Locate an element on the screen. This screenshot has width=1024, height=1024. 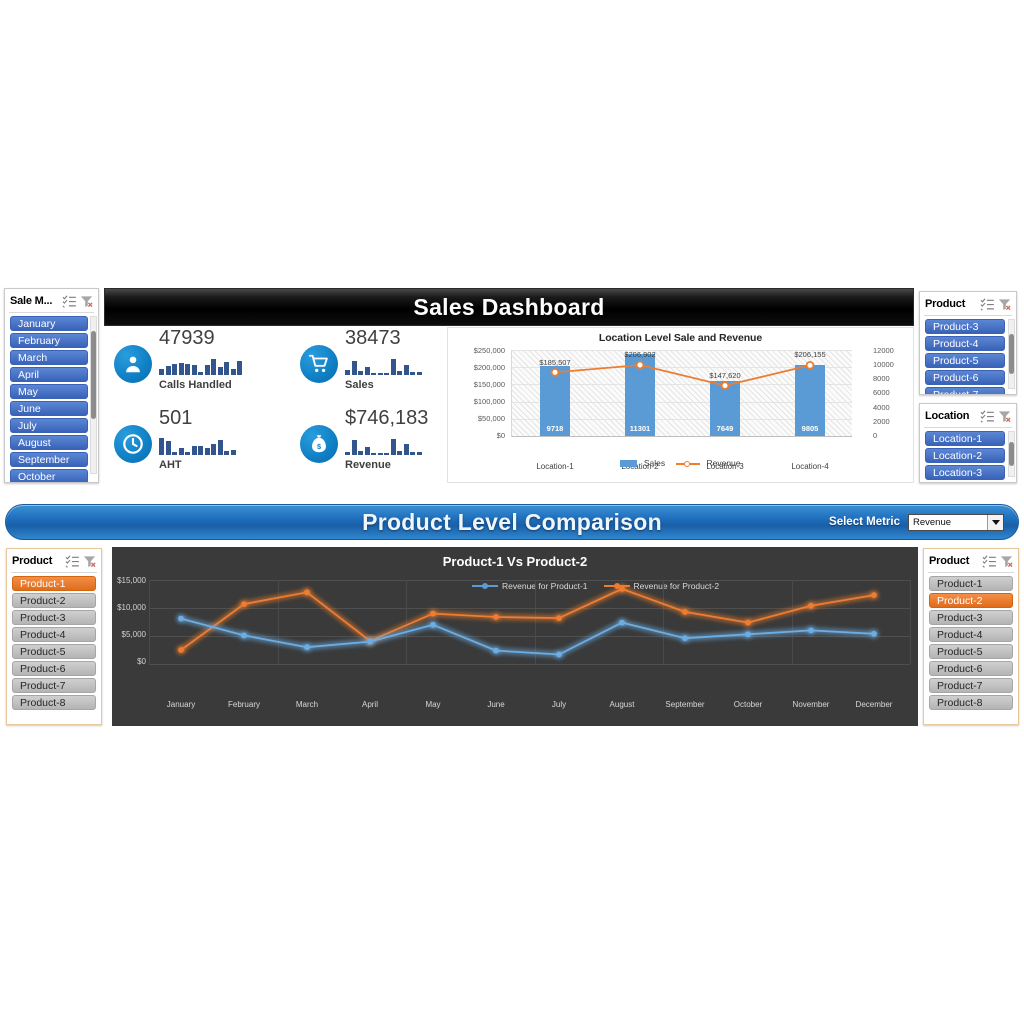
y2-tick: 2000 is located at coordinates (881, 421).